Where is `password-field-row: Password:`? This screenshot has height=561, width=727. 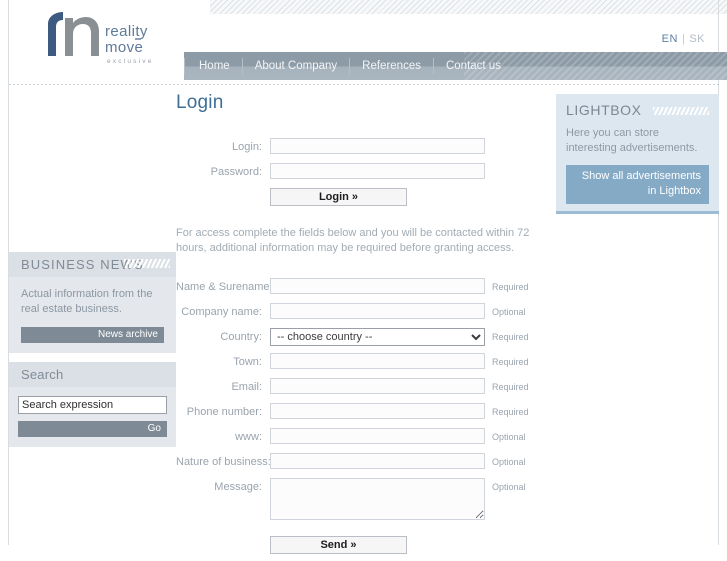 password-field-row: Password: is located at coordinates (362, 172).